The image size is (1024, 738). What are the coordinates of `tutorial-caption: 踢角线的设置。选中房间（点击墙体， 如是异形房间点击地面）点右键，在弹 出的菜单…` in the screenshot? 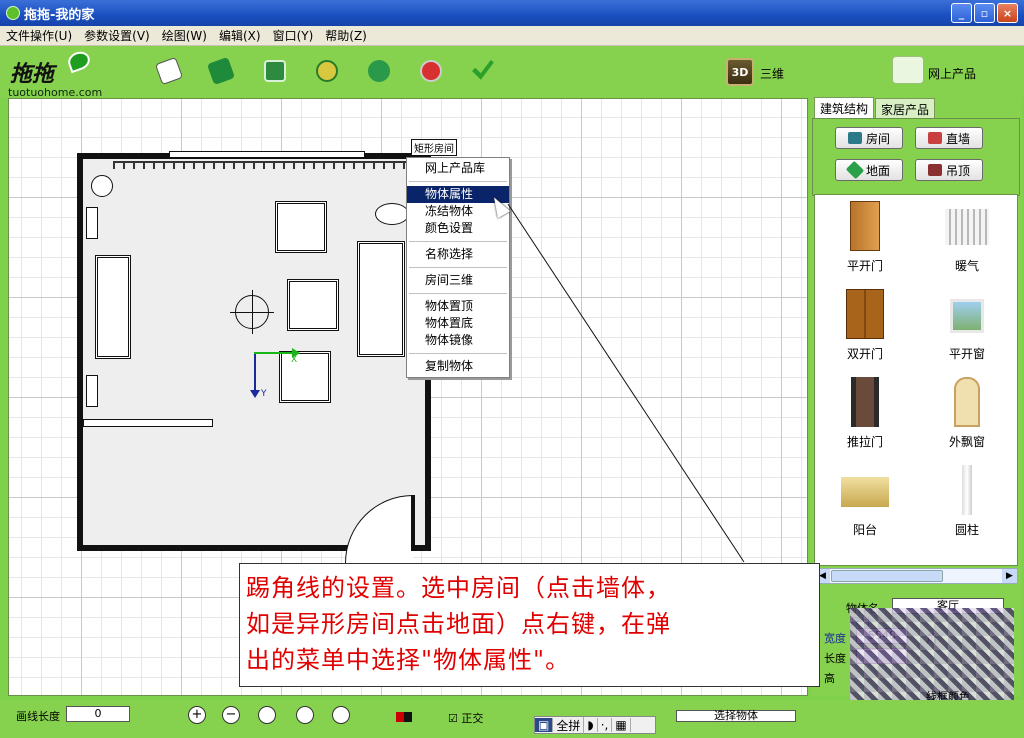 It's located at (529, 625).